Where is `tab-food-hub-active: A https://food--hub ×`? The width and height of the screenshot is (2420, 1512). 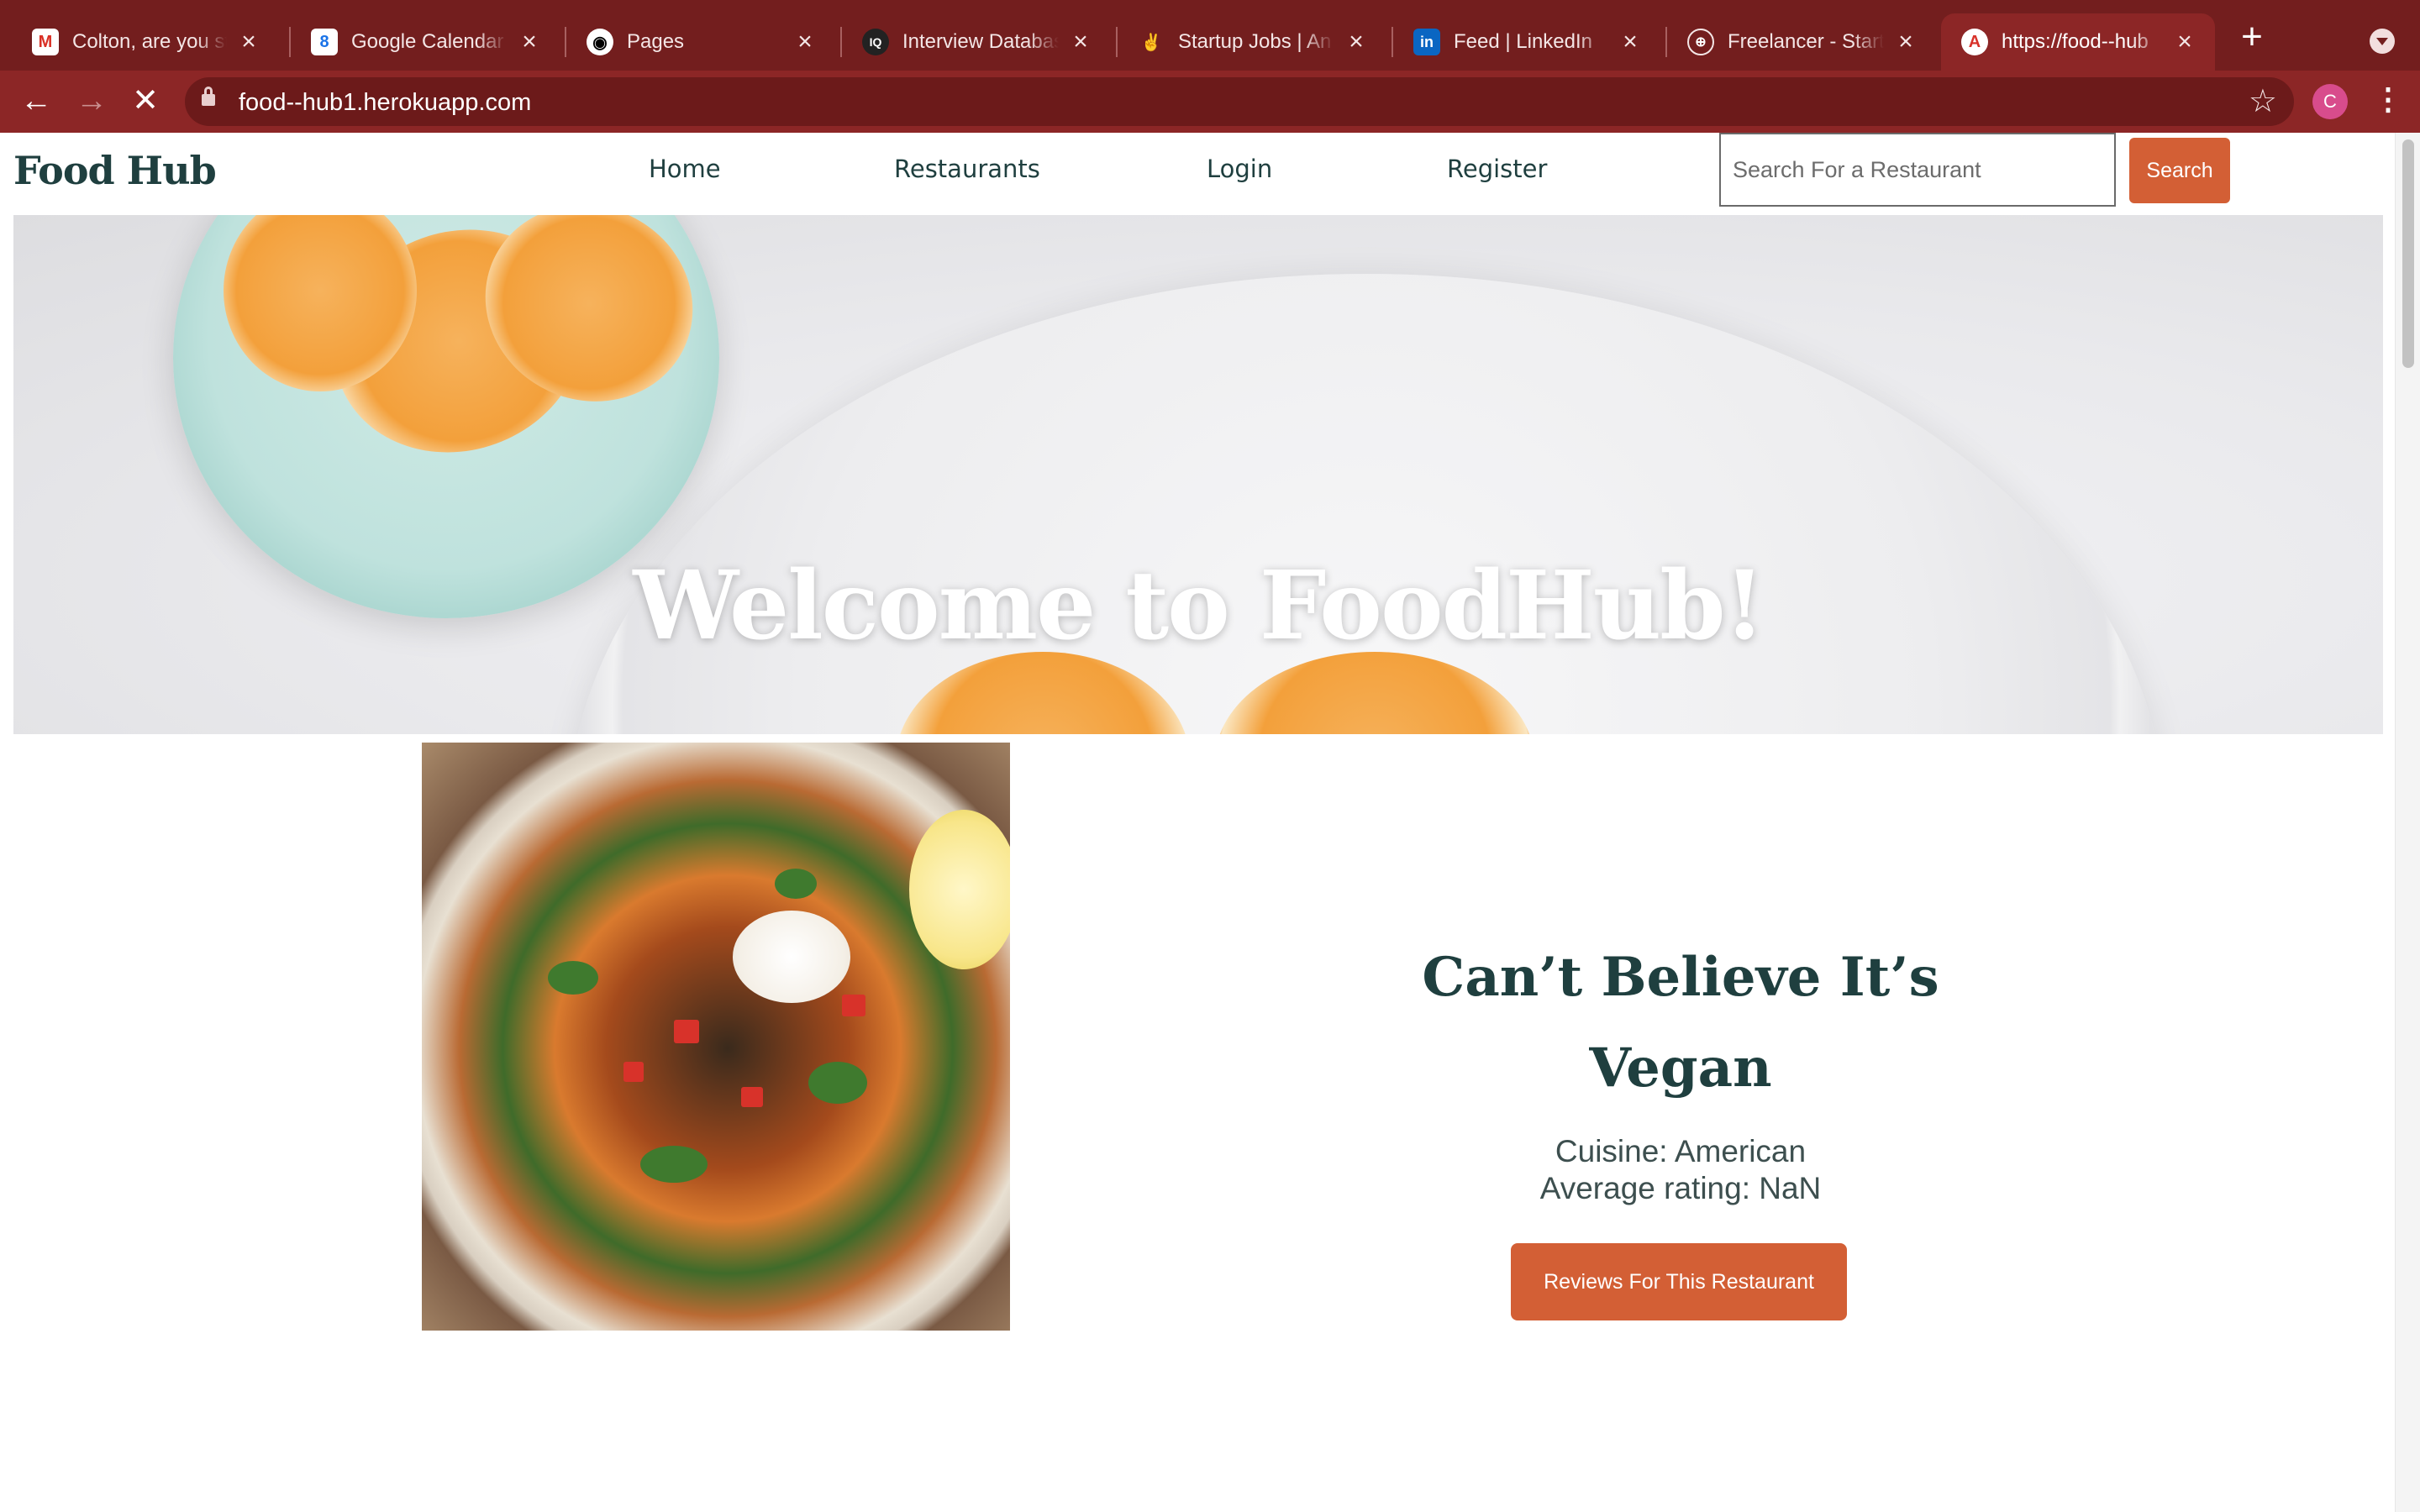 tab-food-hub-active: A https://food--hub × is located at coordinates (2078, 42).